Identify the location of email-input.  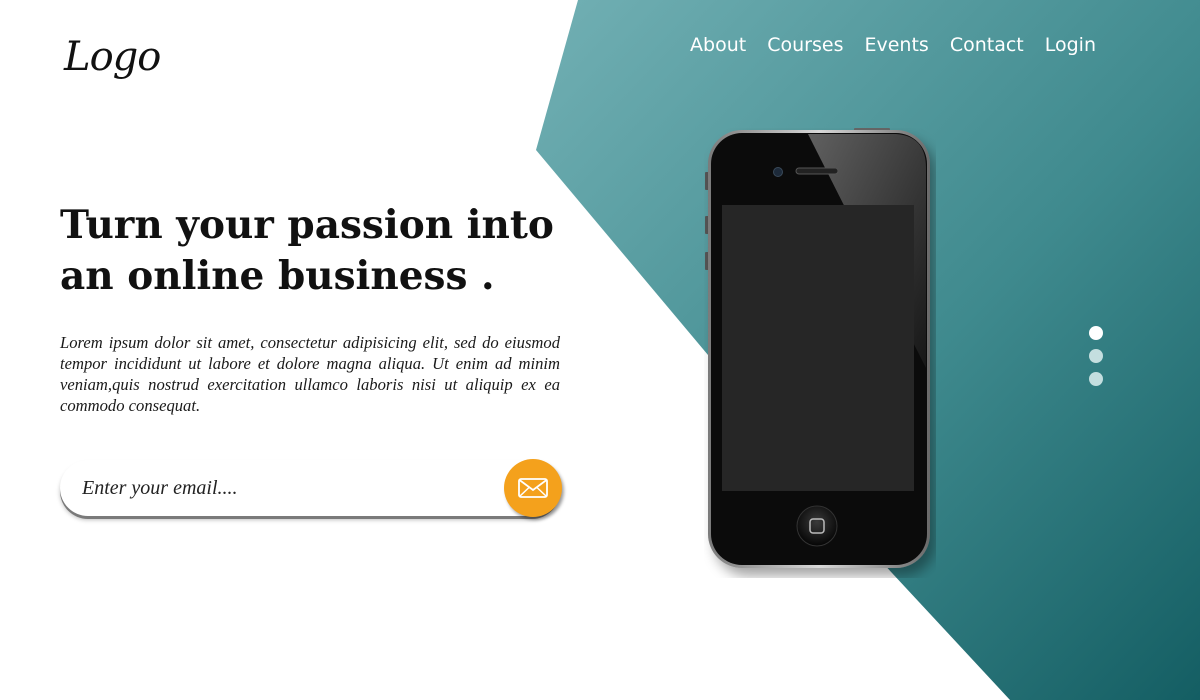
(282, 488).